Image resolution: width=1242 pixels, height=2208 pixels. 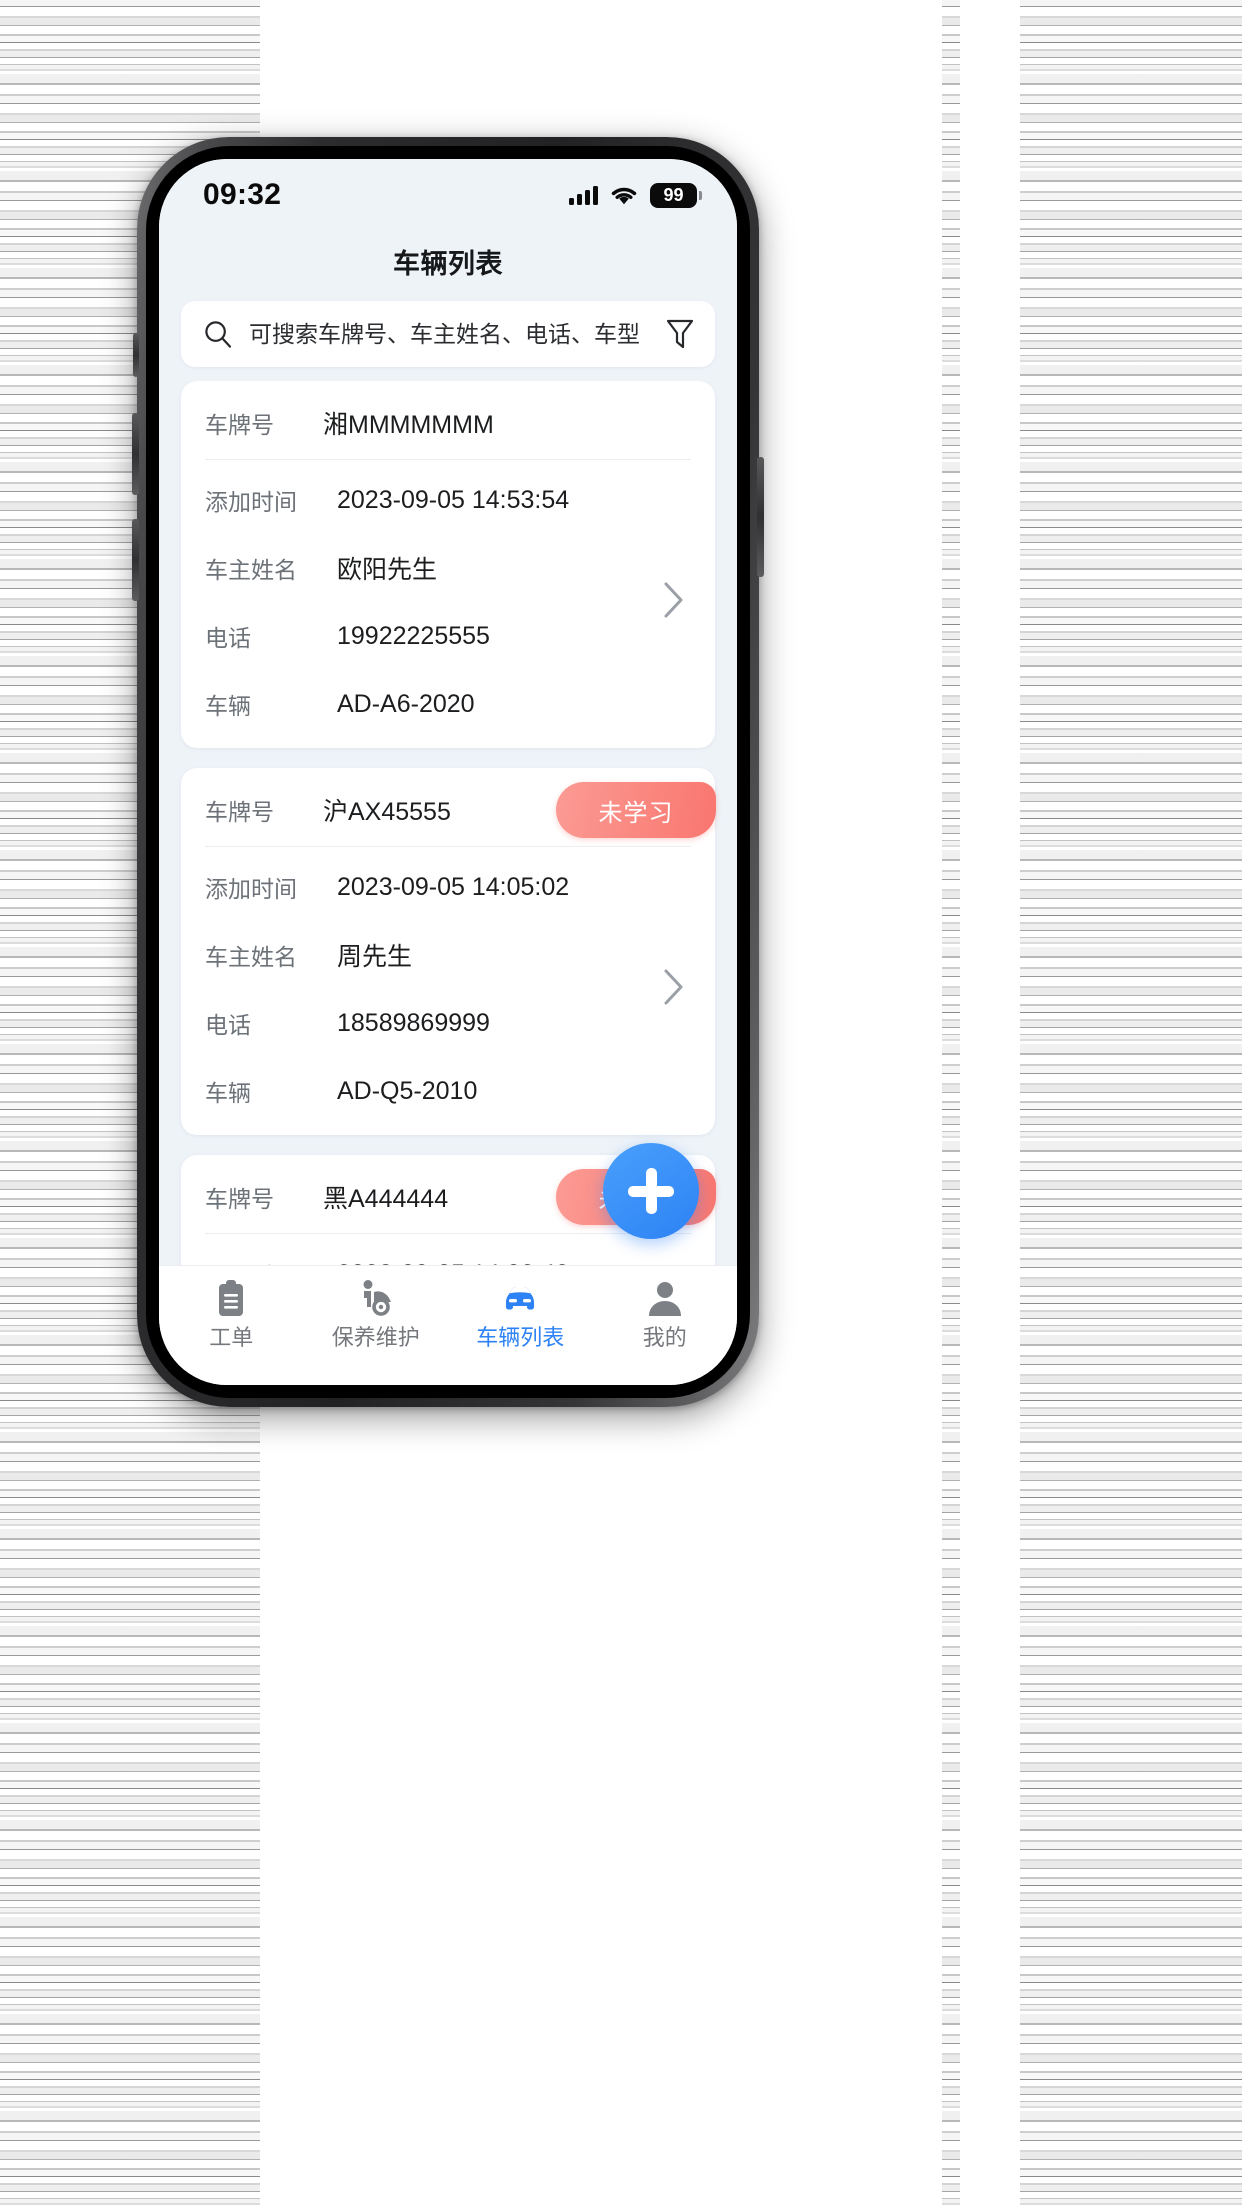 What do you see at coordinates (408, 425) in the screenshot?
I see `plate-value: 湘MMMMMMM` at bounding box center [408, 425].